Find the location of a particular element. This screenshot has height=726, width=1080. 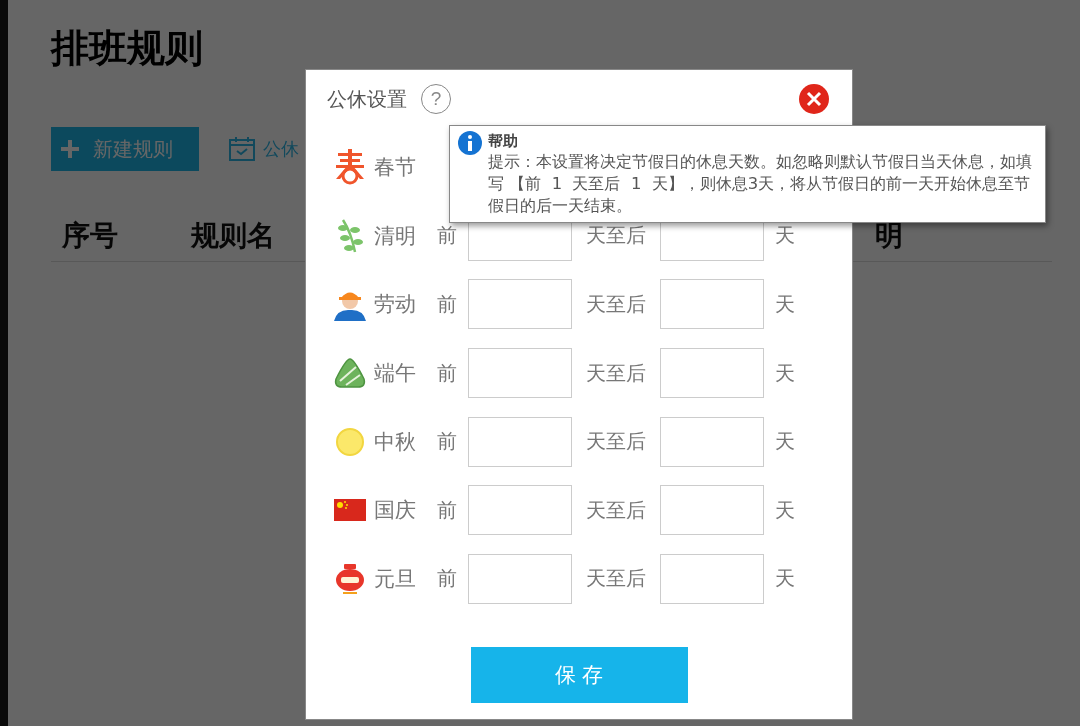

close-icon is located at coordinates (814, 99).